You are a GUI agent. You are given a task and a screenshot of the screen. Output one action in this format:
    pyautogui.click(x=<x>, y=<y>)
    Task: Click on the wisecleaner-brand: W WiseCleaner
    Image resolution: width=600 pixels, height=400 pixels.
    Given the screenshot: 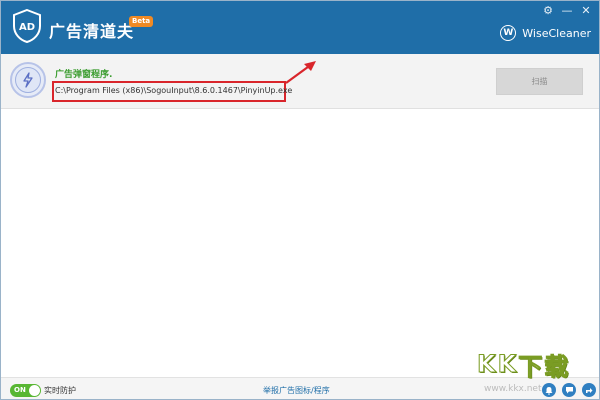 What is the action you would take?
    pyautogui.click(x=545, y=33)
    